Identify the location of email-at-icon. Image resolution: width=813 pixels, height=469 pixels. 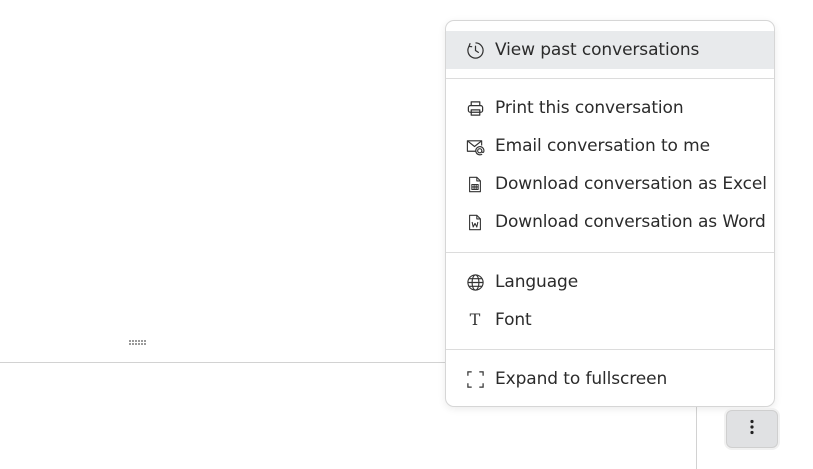
(475, 146).